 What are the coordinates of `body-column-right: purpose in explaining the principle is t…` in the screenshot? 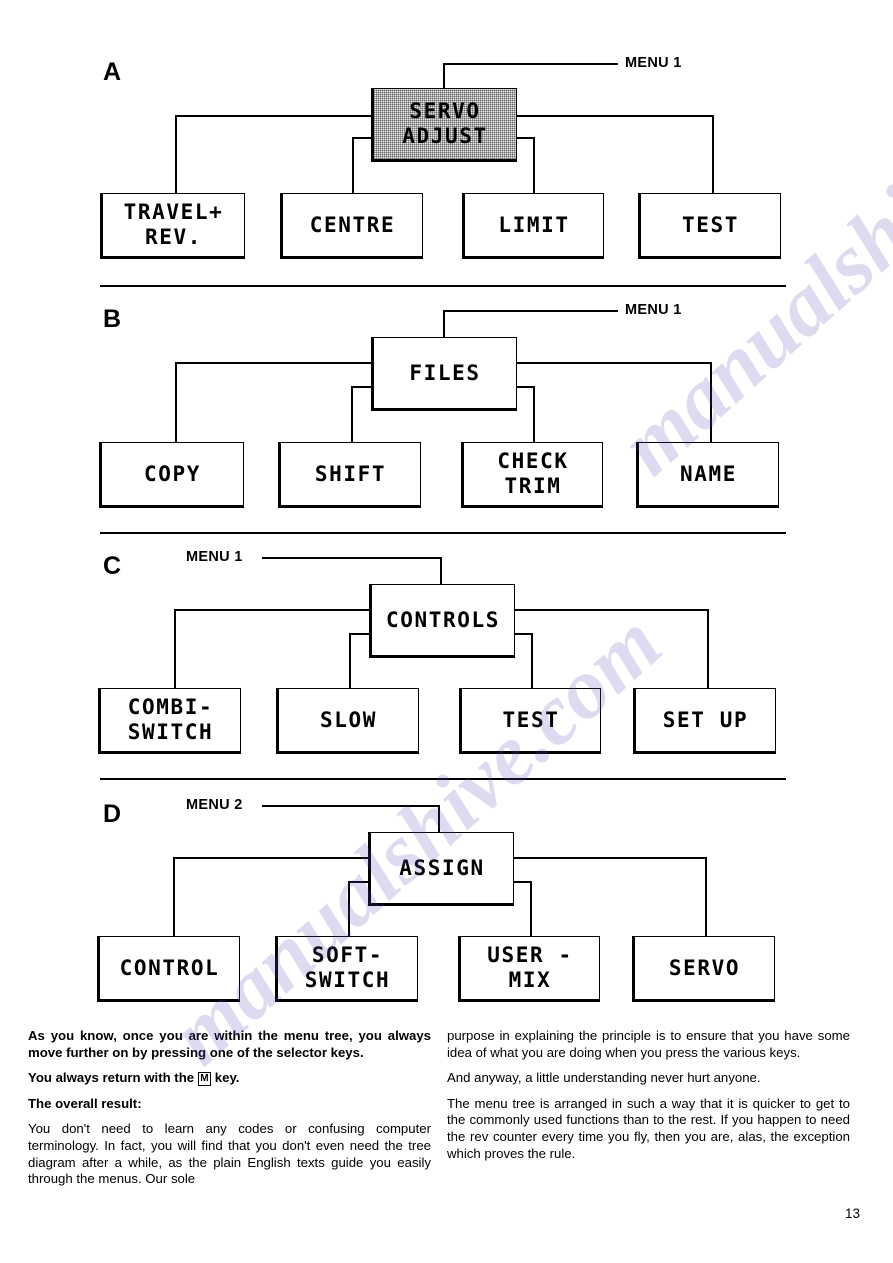 It's located at (648, 1099).